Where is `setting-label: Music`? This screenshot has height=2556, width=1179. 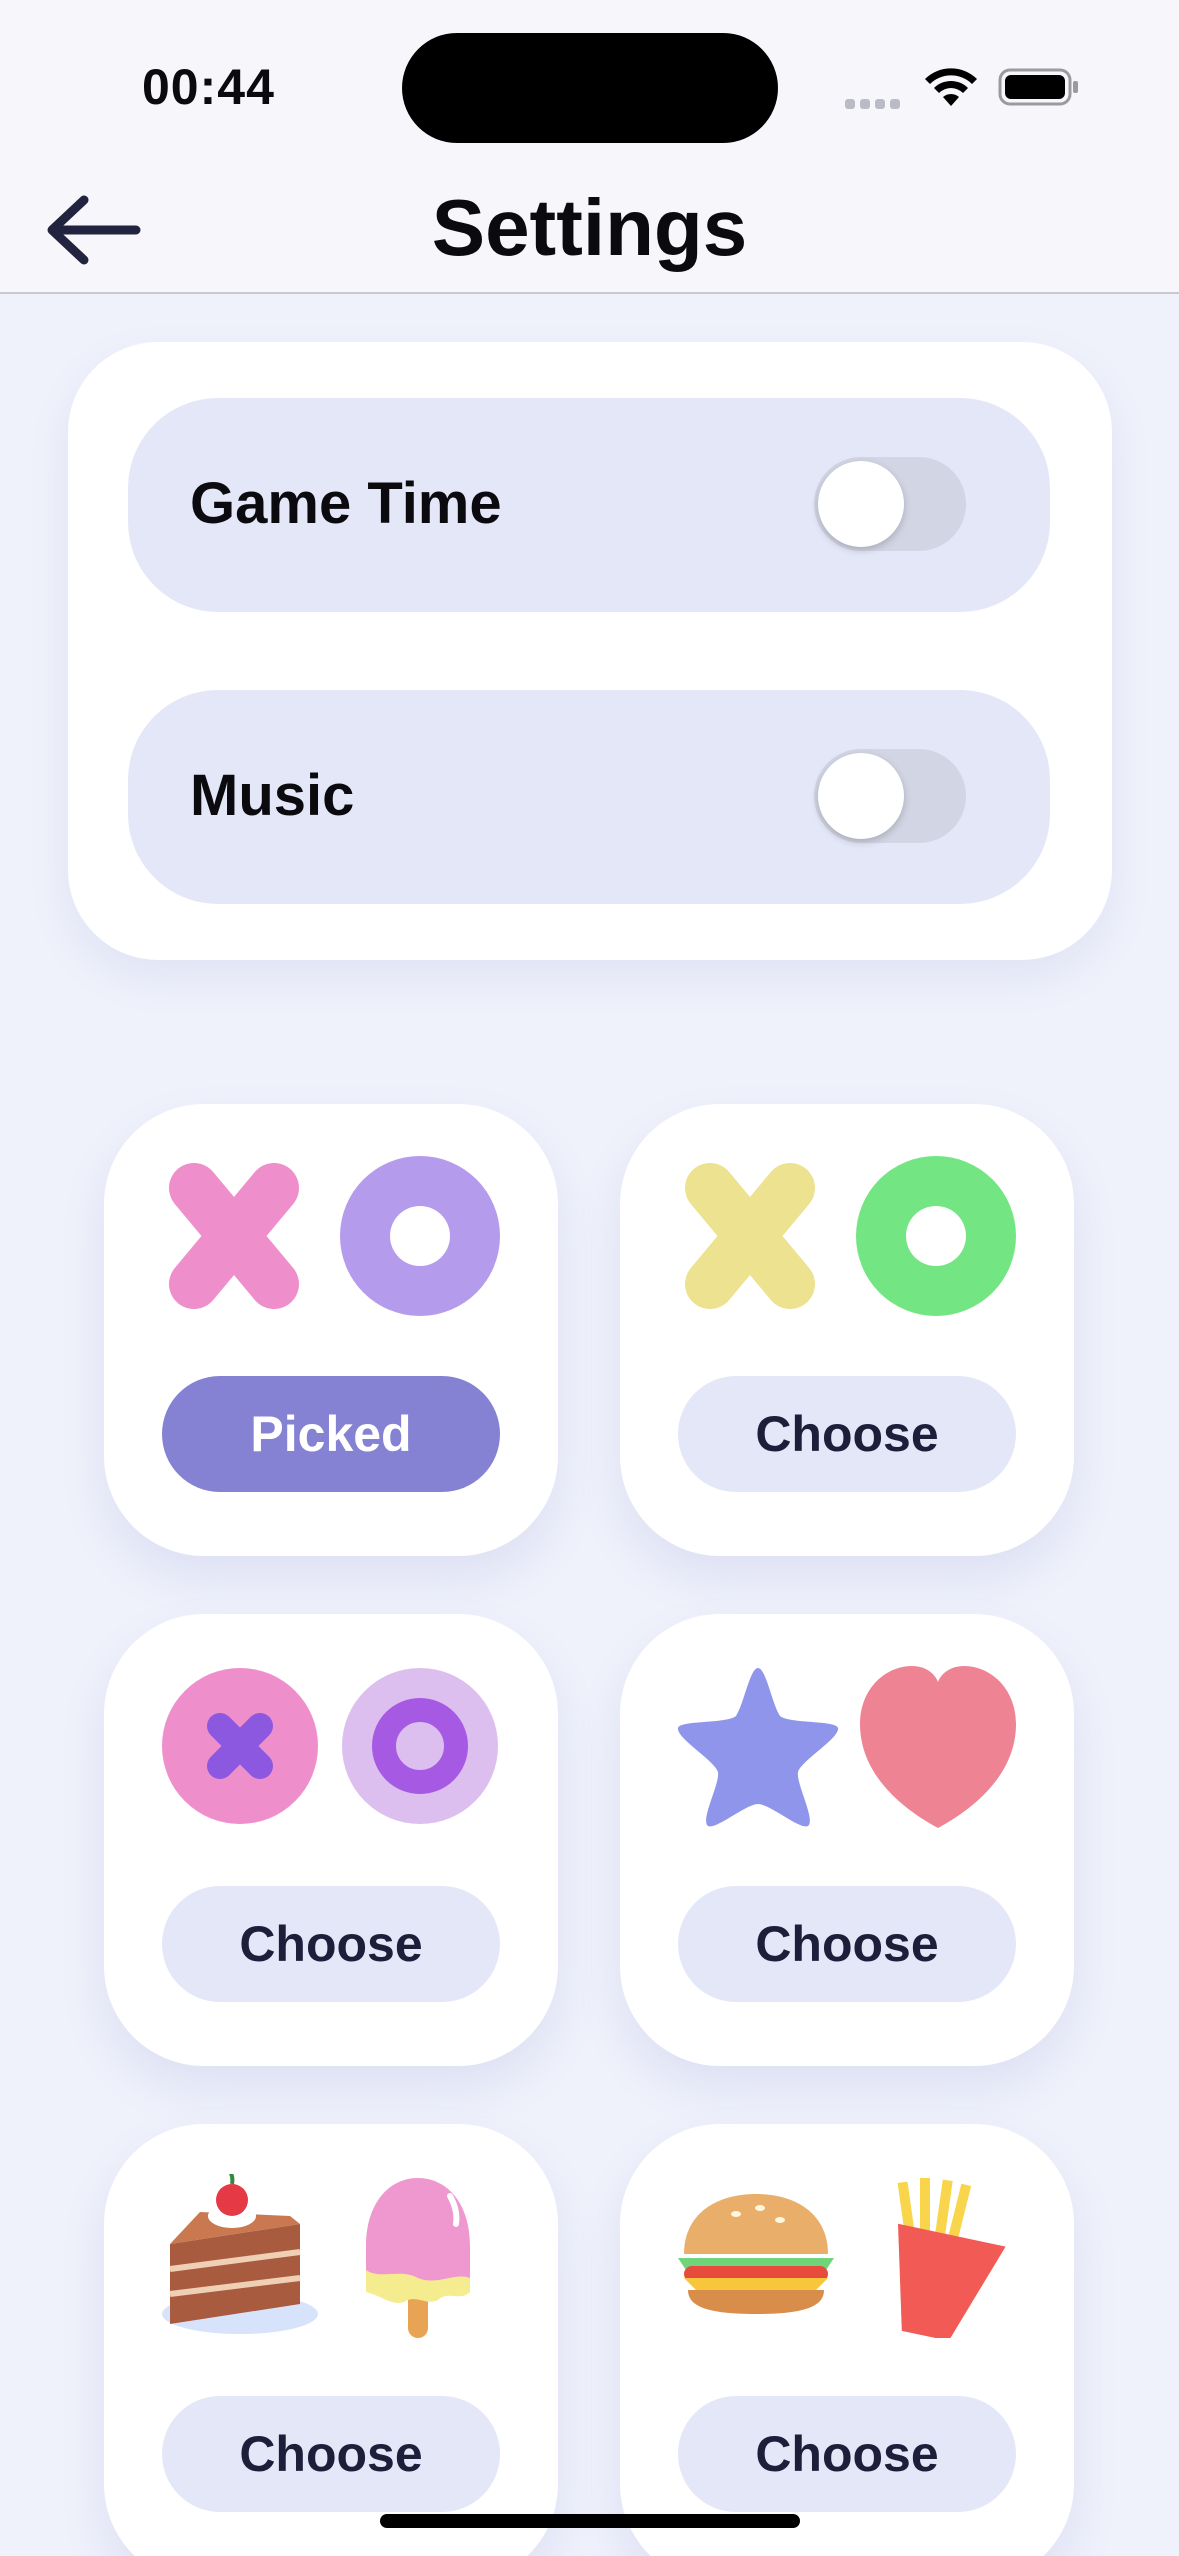
setting-label: Music is located at coordinates (272, 795).